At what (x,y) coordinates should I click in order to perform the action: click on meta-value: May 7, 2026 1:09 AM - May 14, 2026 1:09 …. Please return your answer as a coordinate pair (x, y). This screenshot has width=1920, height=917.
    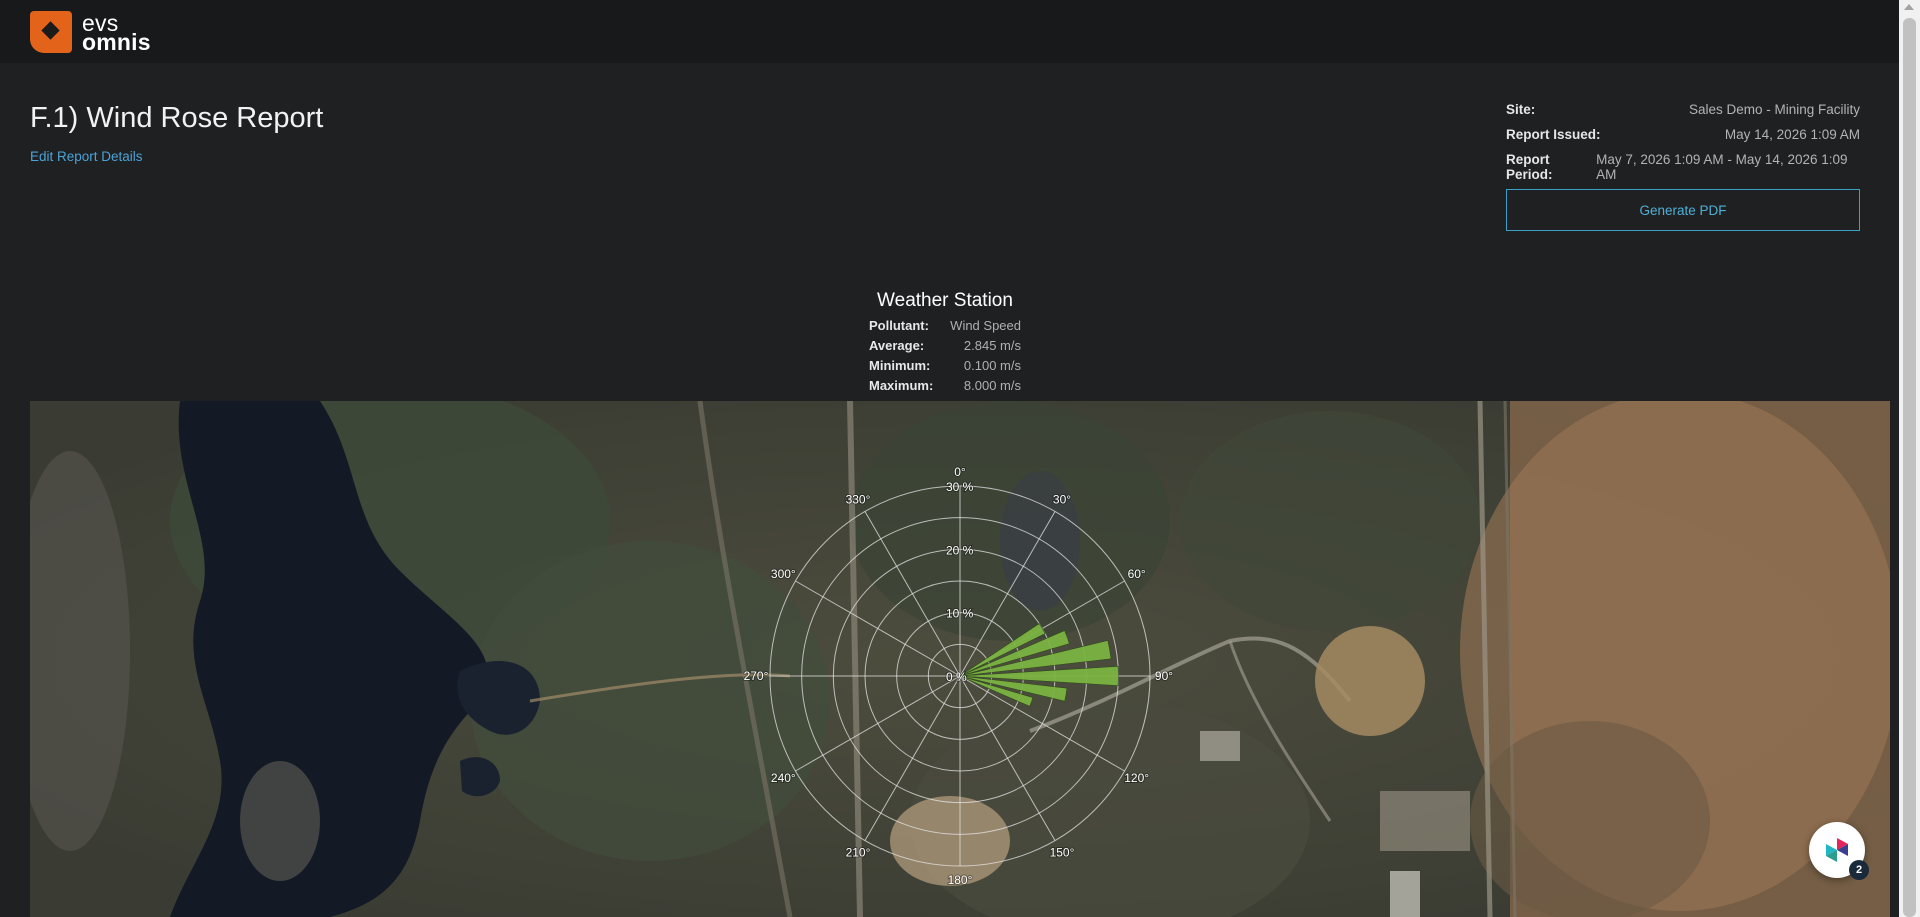
    Looking at the image, I should click on (1722, 167).